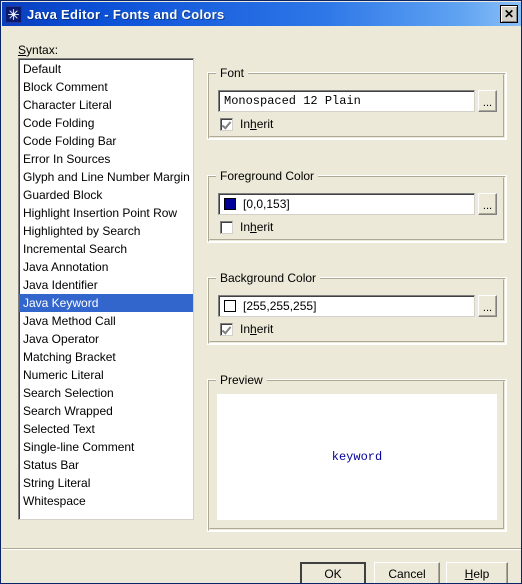 This screenshot has height=584, width=522. What do you see at coordinates (106, 375) in the screenshot?
I see `list-item: Numeric Literal` at bounding box center [106, 375].